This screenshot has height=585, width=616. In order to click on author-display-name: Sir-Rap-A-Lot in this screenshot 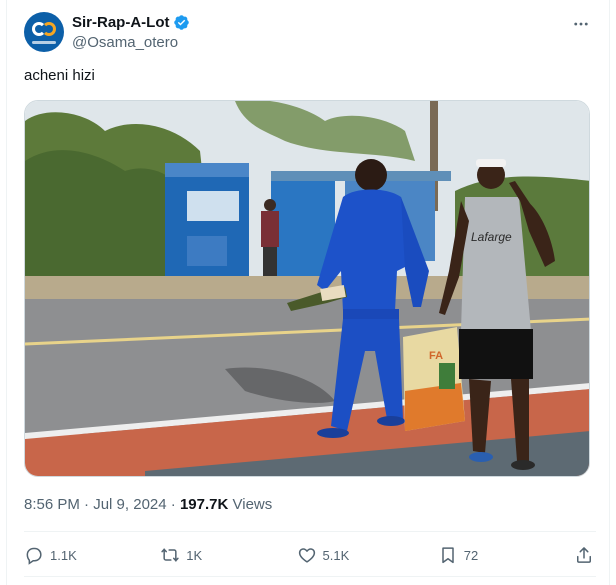, I will do `click(121, 22)`.